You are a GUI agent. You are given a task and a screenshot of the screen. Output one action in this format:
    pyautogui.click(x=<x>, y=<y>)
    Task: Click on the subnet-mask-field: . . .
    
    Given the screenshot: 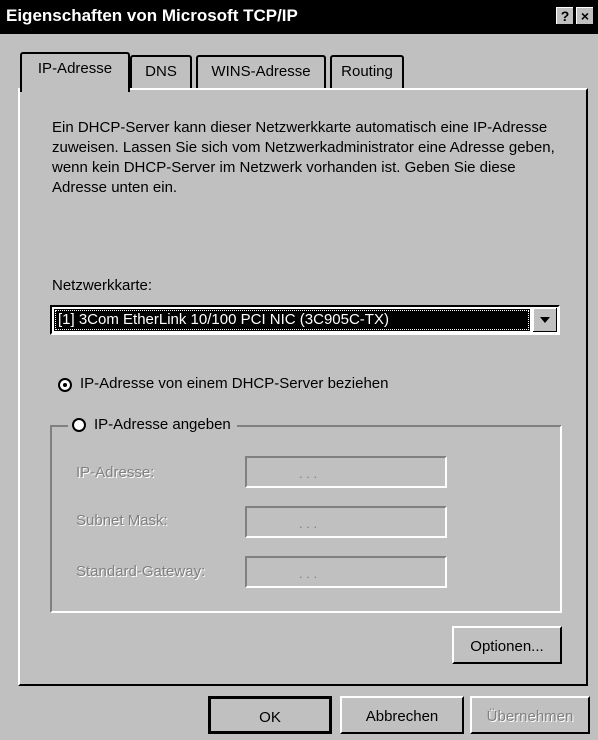 What is the action you would take?
    pyautogui.click(x=346, y=522)
    